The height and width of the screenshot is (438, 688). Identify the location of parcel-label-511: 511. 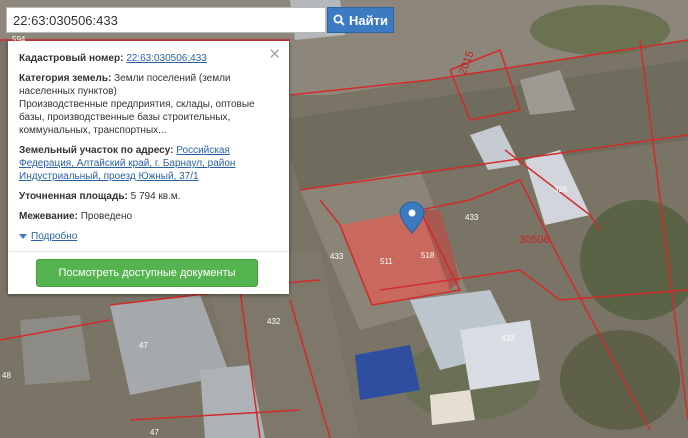
(386, 261).